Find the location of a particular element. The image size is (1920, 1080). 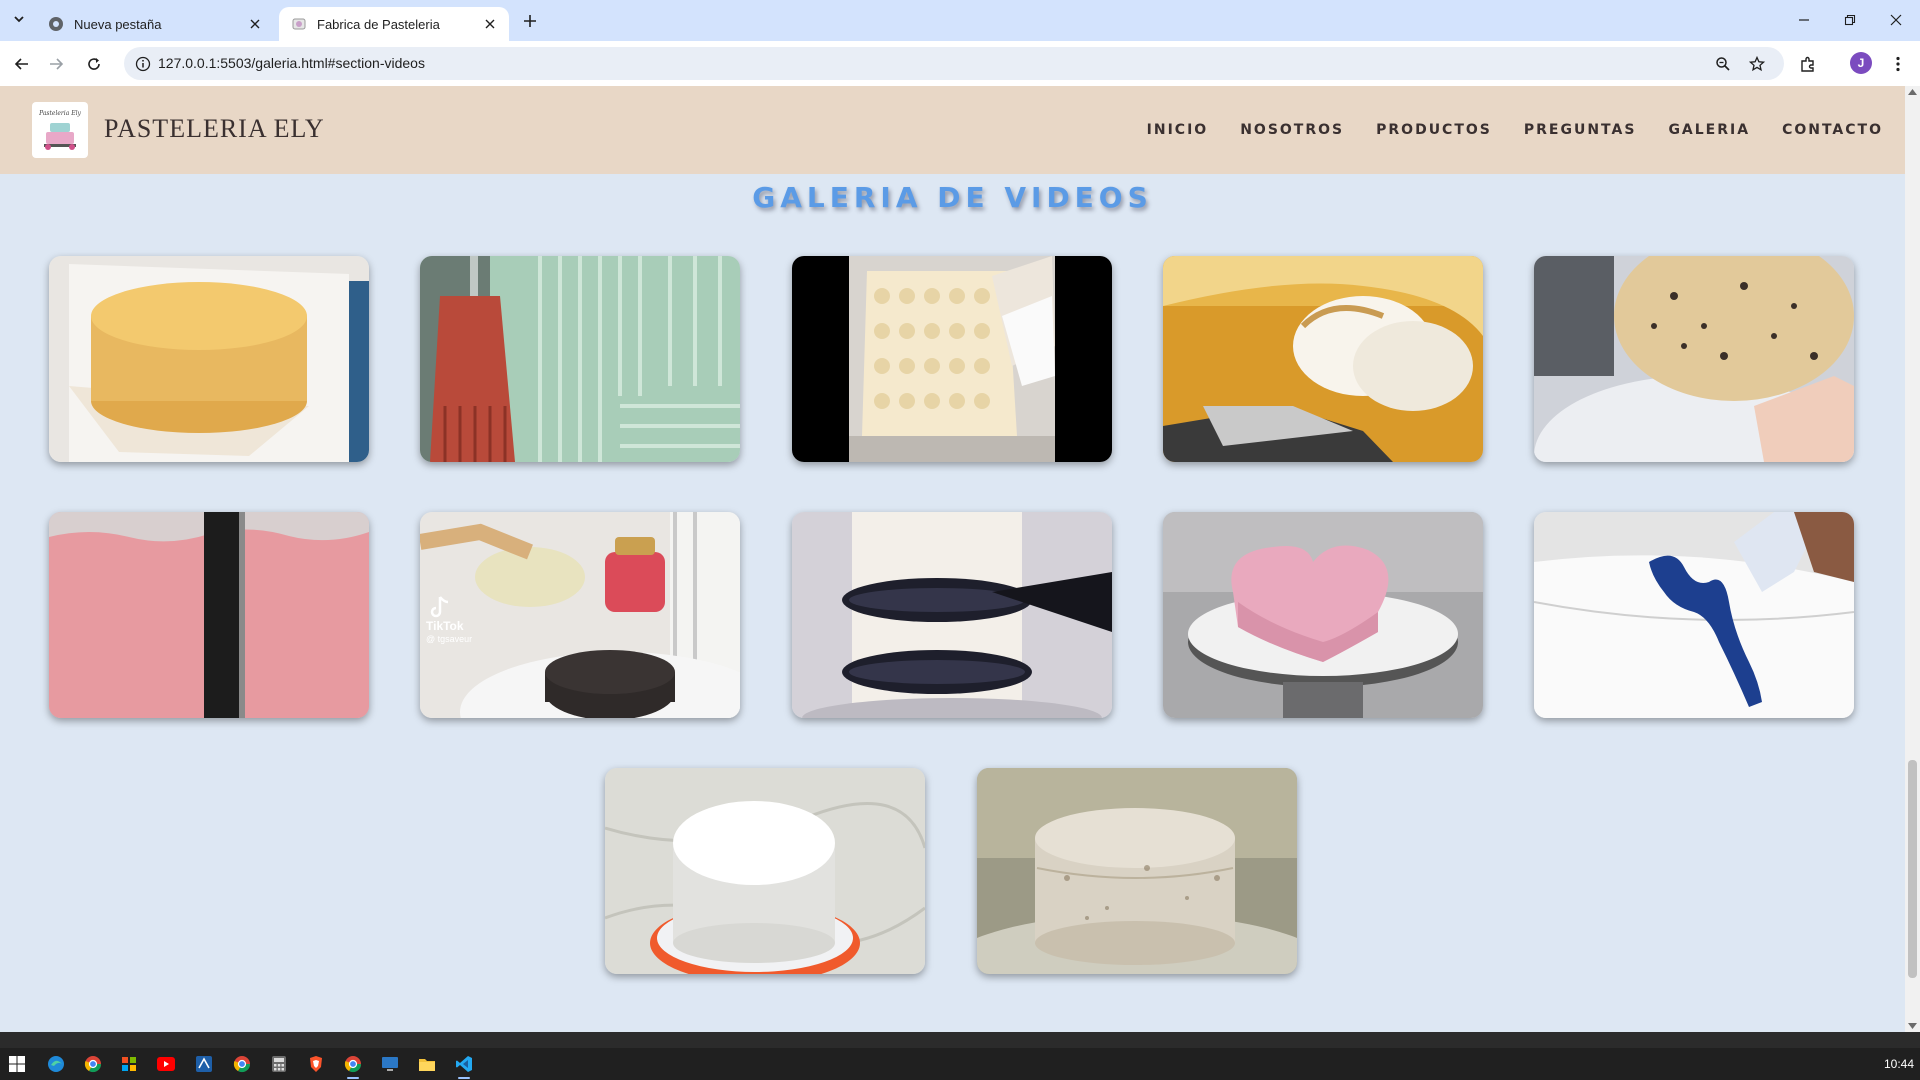

cake-logo-icon: Pasteleria Ely is located at coordinates (60, 130).